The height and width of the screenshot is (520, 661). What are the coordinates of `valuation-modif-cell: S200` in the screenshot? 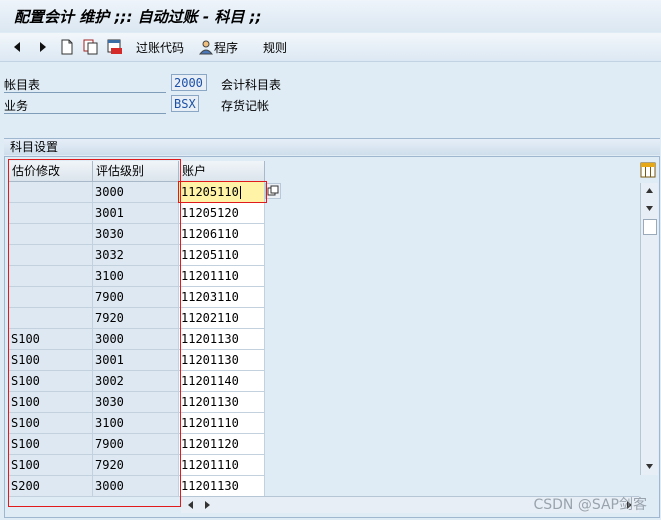 It's located at (51, 486).